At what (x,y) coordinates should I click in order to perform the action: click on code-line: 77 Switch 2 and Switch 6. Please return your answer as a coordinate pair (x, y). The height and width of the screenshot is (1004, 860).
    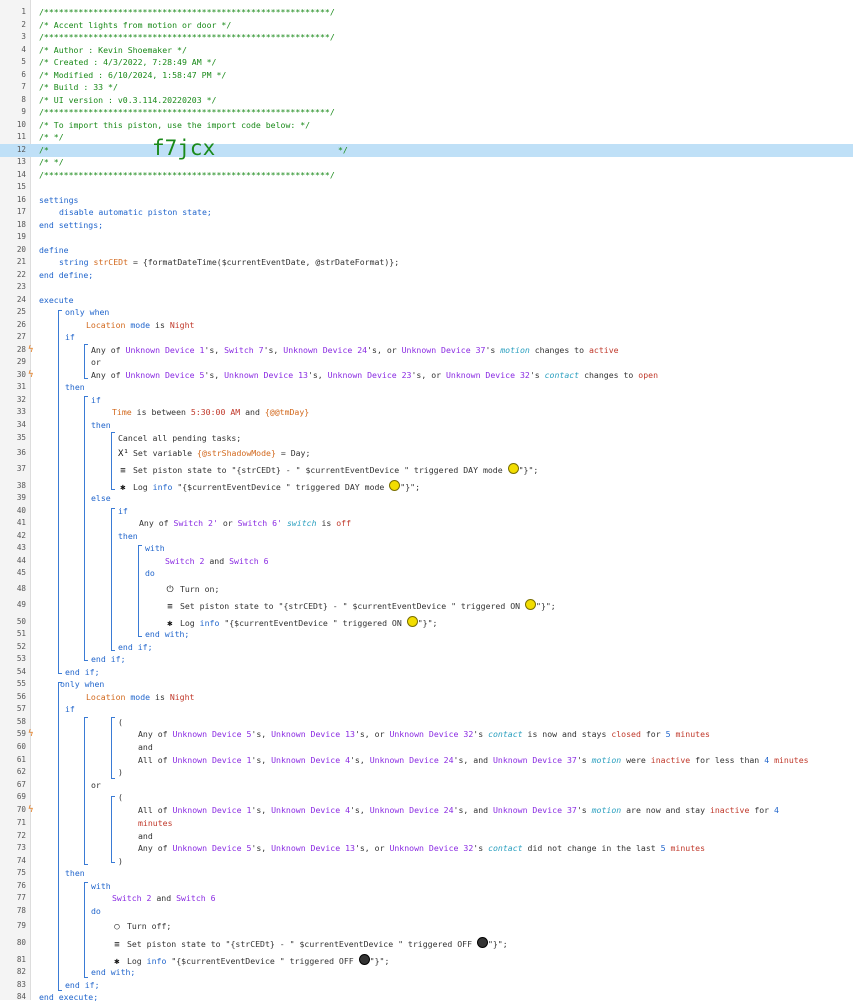
    Looking at the image, I should click on (426, 898).